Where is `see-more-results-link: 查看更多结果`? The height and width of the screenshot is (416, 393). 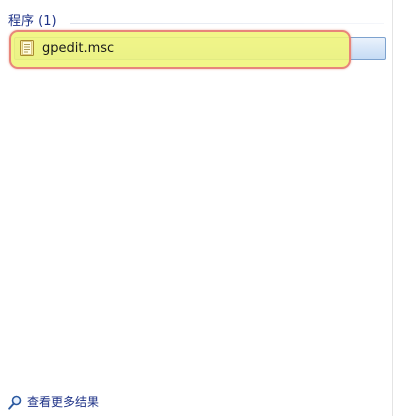
see-more-results-link: 查看更多结果 is located at coordinates (53, 402).